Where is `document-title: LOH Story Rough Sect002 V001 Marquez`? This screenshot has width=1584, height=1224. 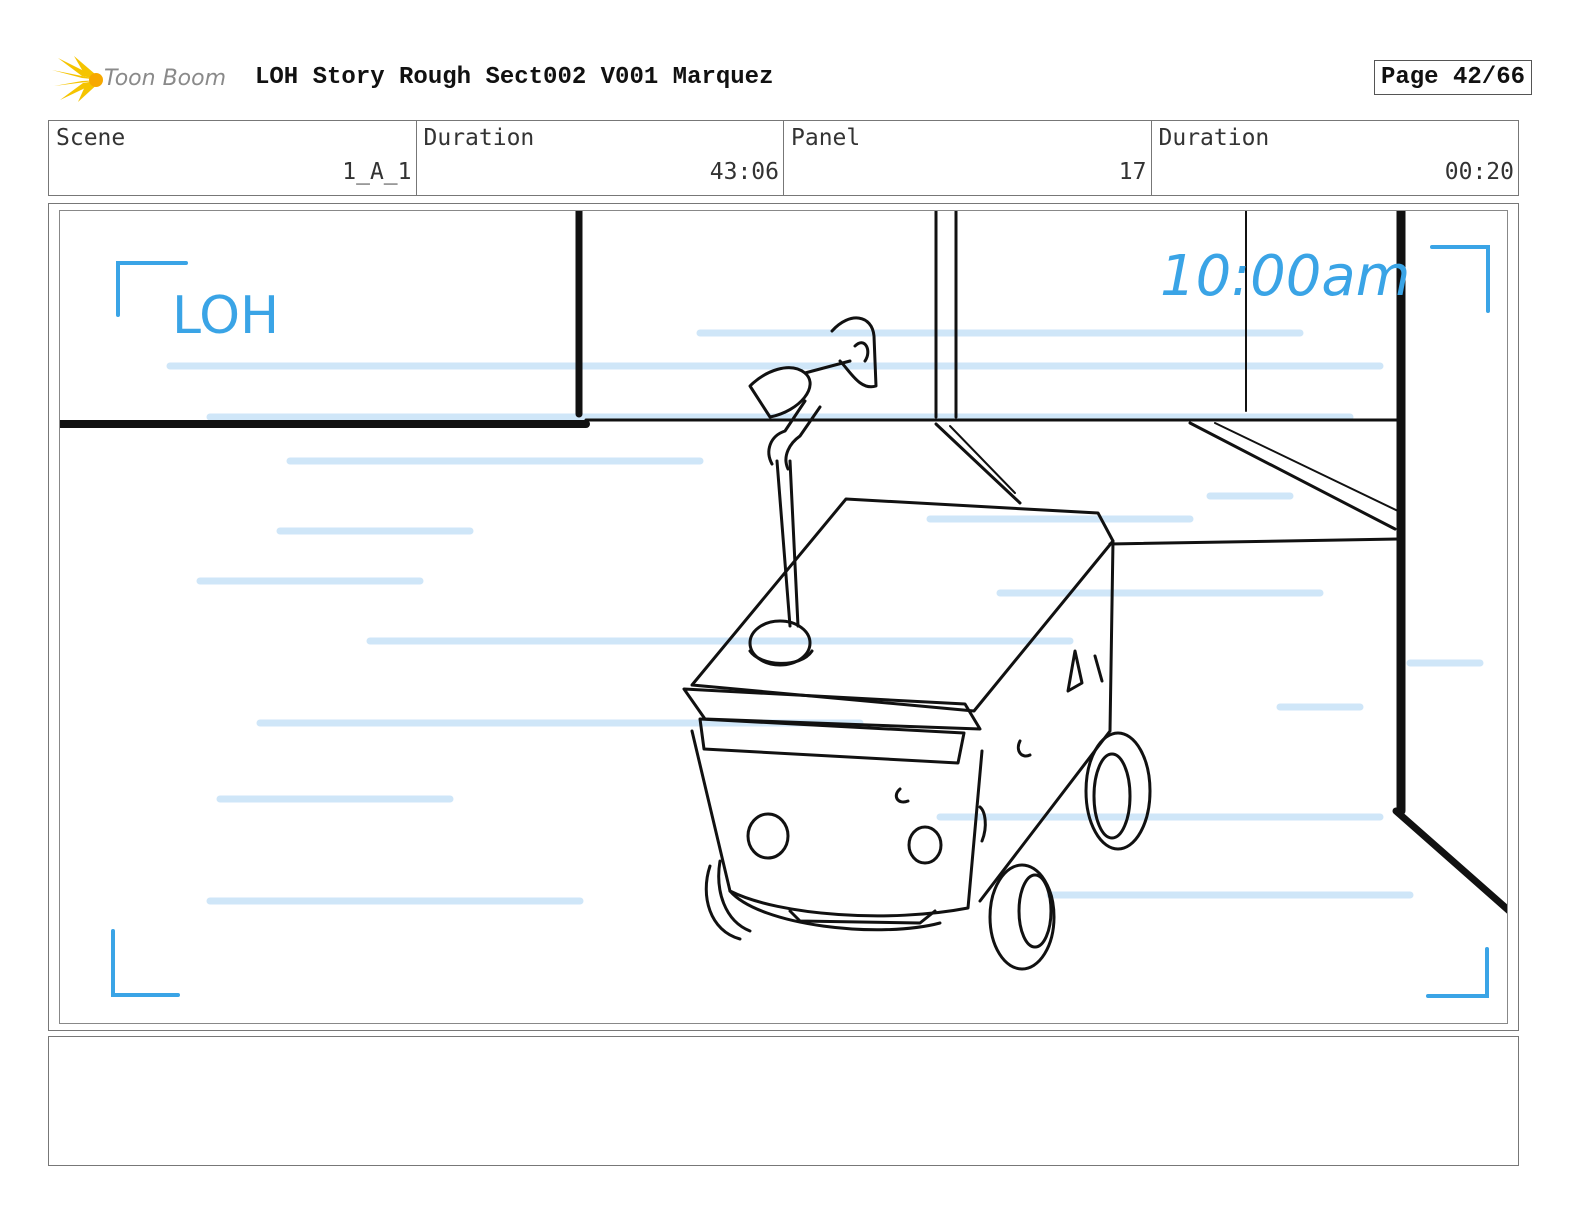 document-title: LOH Story Rough Sect002 V001 Marquez is located at coordinates (514, 77).